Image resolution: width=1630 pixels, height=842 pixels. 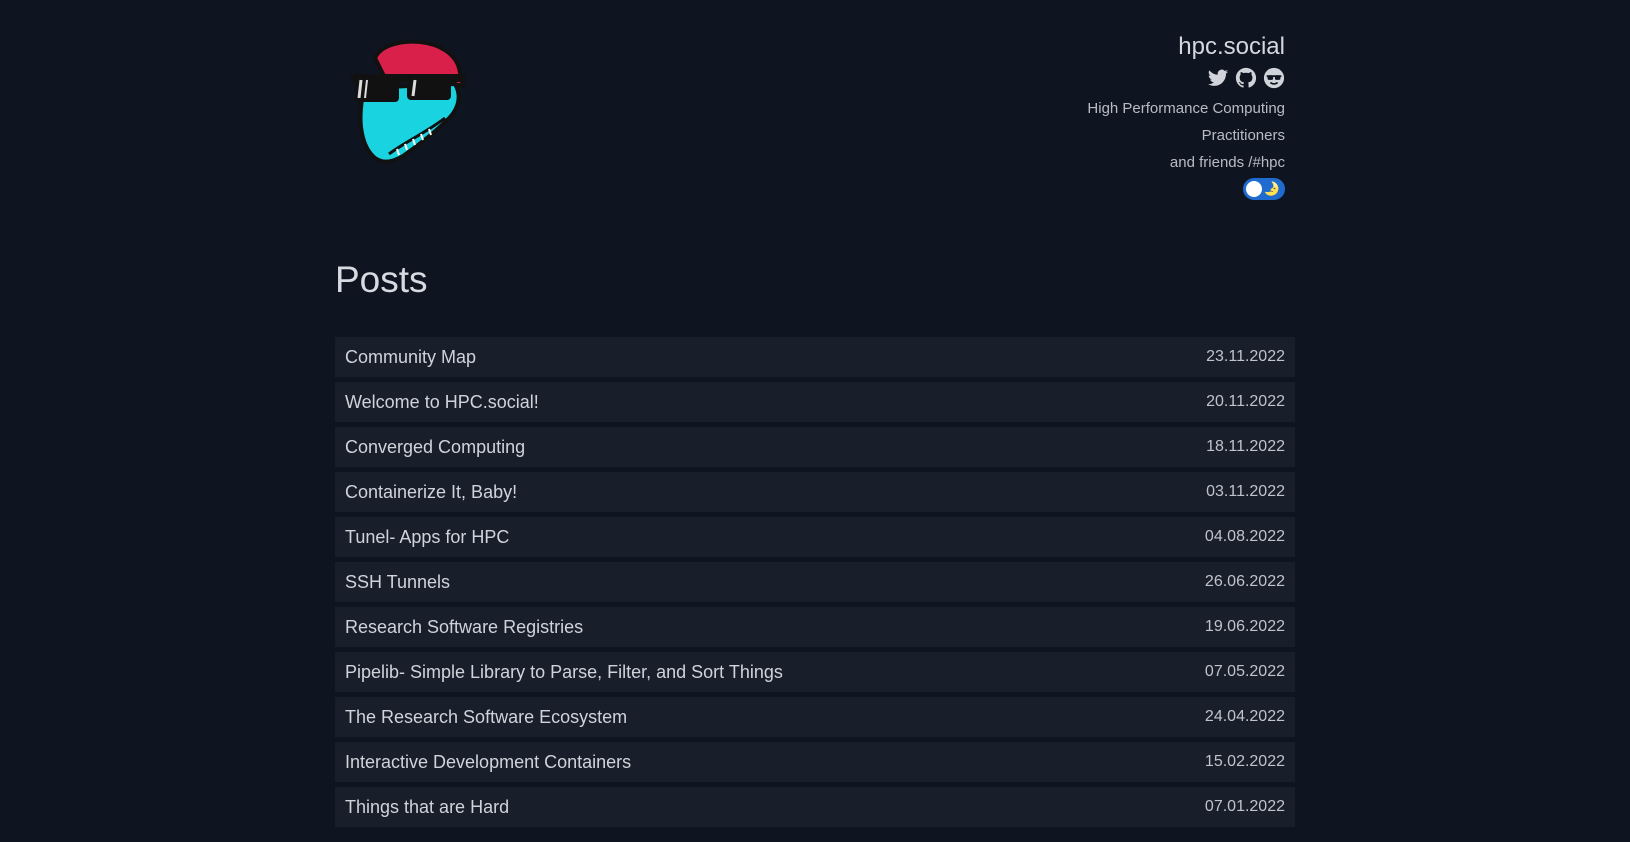 What do you see at coordinates (1254, 189) in the screenshot?
I see `toggle-knob` at bounding box center [1254, 189].